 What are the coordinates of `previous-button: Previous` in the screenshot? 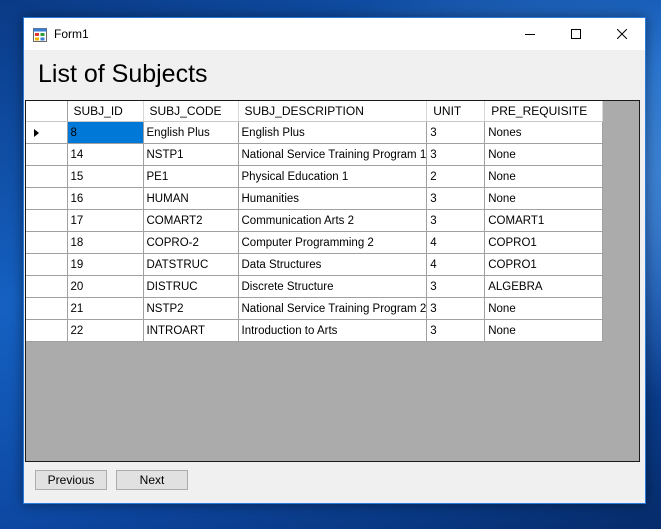 It's located at (71, 480).